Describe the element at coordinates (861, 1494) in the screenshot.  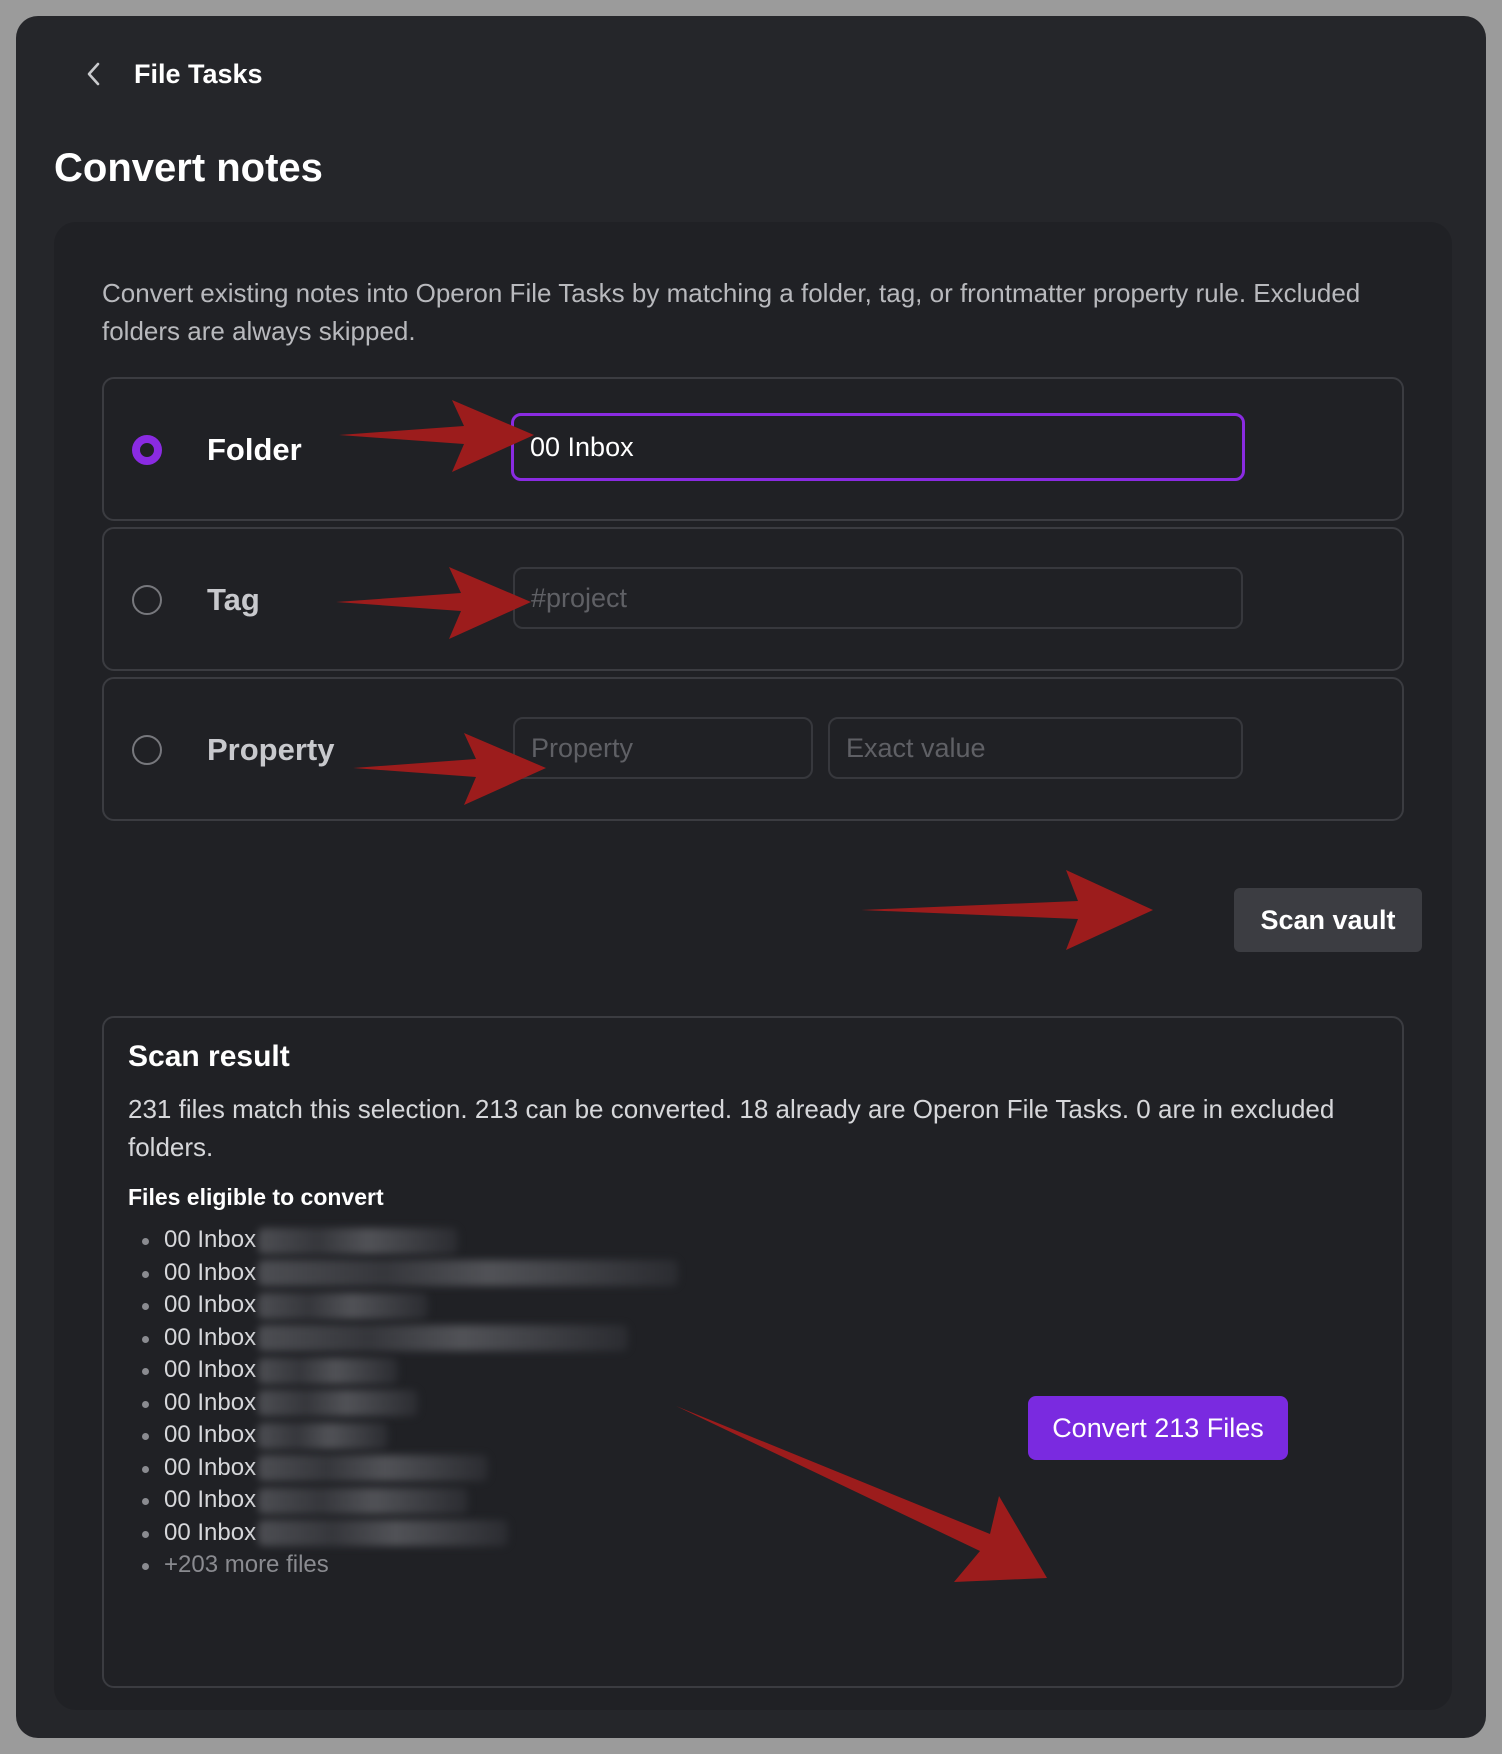
I see `annotation-arrow-convert` at that location.